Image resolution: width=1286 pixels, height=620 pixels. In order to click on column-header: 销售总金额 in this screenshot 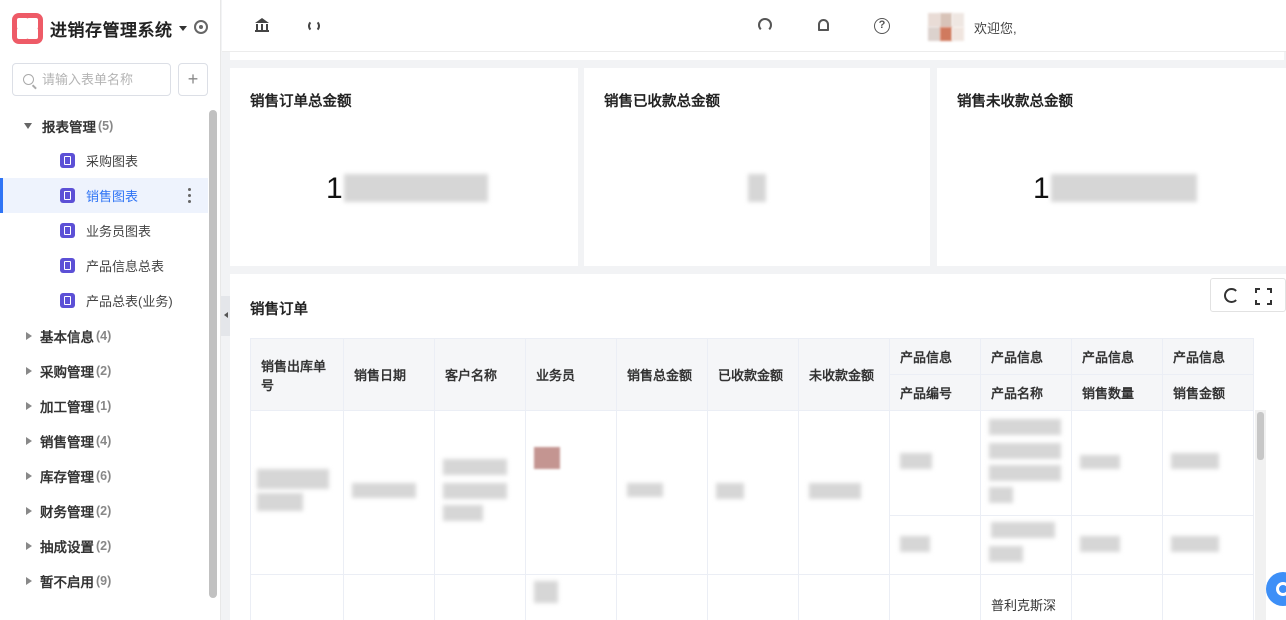, I will do `click(662, 374)`.